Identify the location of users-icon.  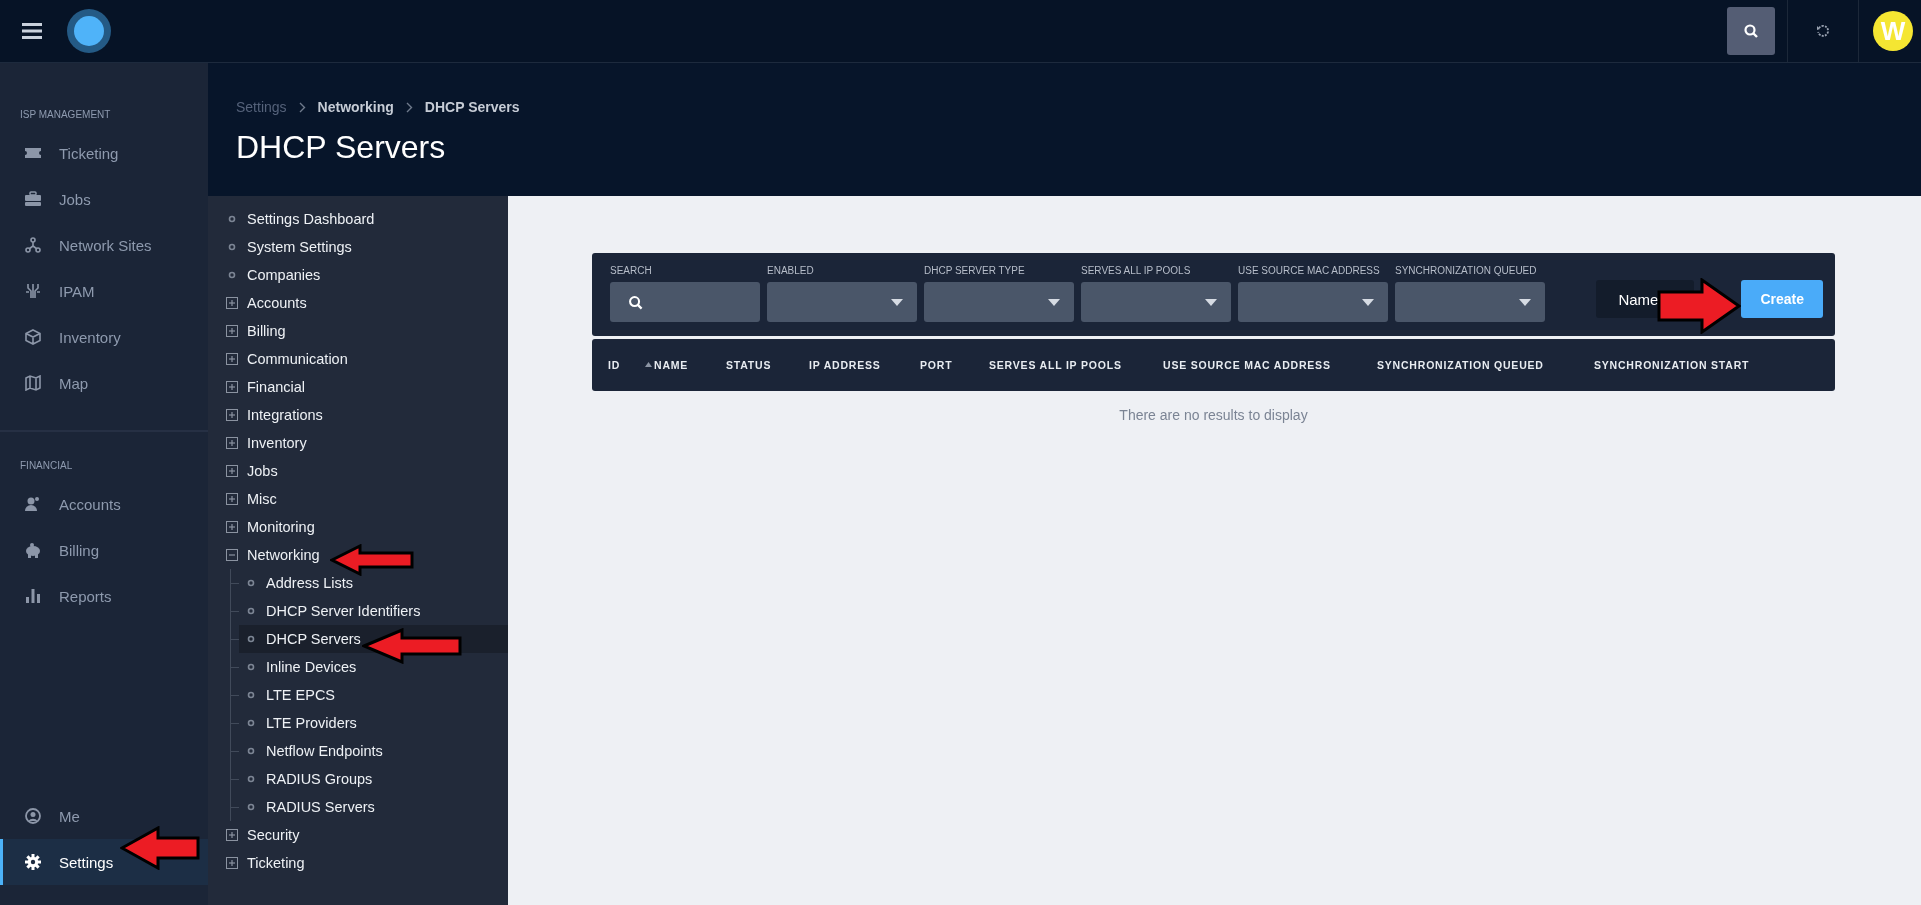
(33, 504).